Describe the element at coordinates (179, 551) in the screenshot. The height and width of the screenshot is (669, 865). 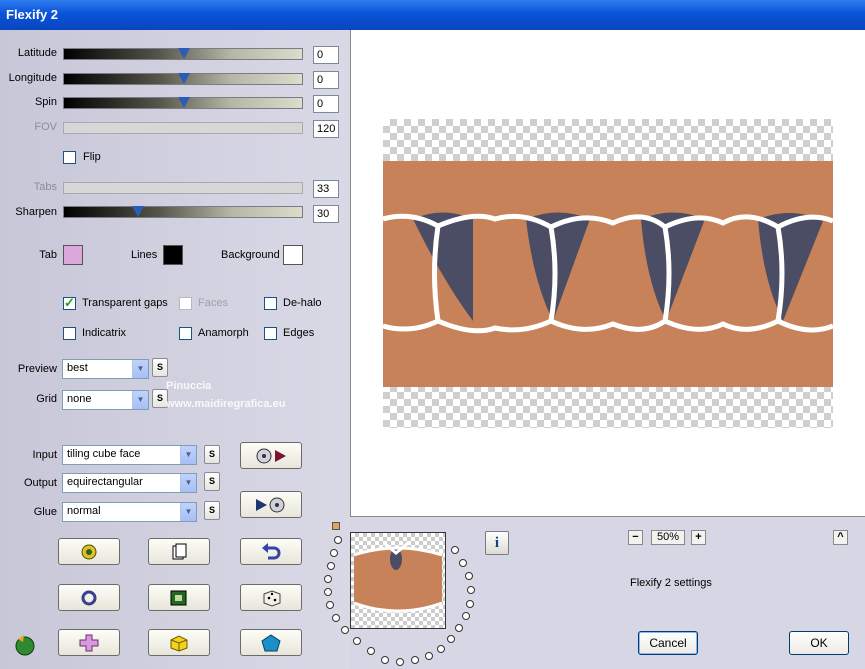
I see `copy-pages-button` at that location.